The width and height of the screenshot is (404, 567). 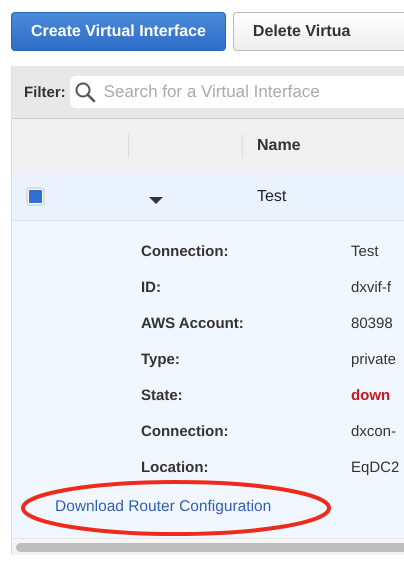 What do you see at coordinates (371, 395) in the screenshot?
I see `detail-value: down` at bounding box center [371, 395].